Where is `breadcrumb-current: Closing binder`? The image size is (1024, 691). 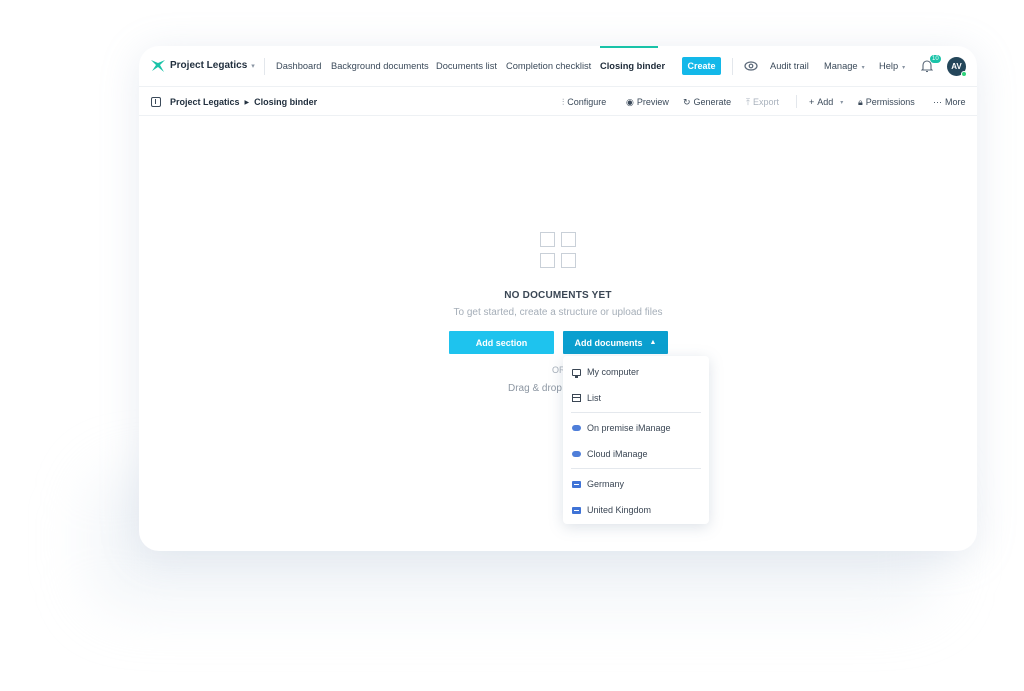
breadcrumb-current: Closing binder is located at coordinates (286, 102).